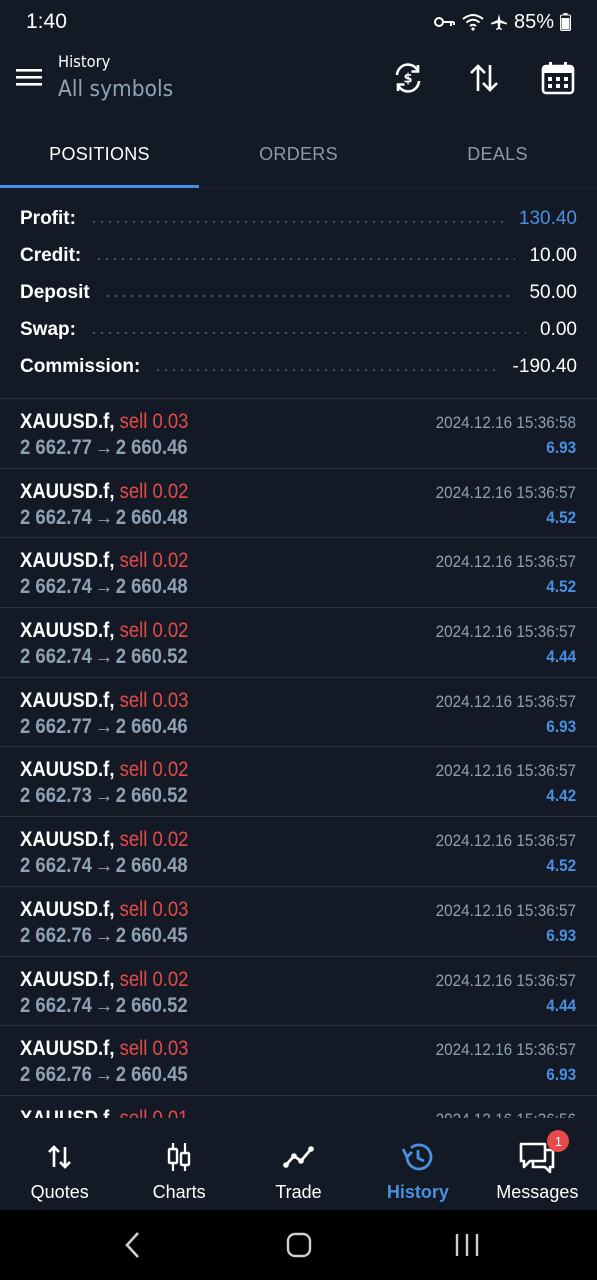 This screenshot has width=597, height=1280. Describe the element at coordinates (56, 1075) in the screenshot. I see `open-price: 2 662.76` at that location.